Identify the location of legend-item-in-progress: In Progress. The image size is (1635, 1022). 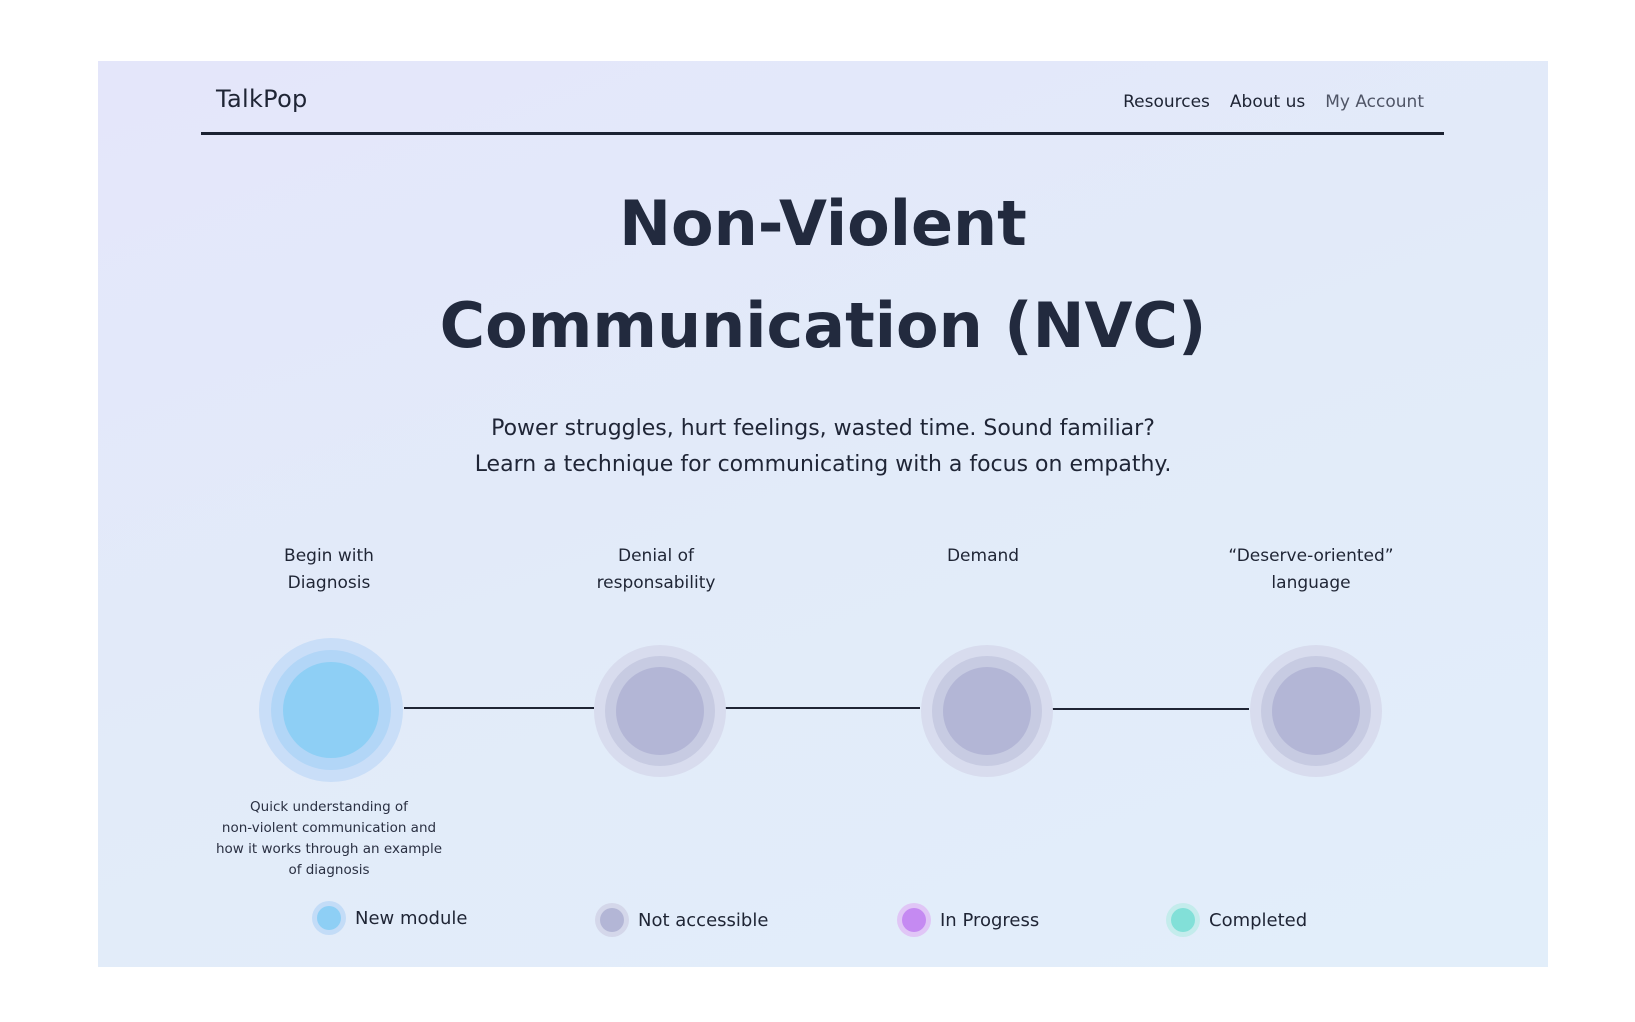
(970, 920).